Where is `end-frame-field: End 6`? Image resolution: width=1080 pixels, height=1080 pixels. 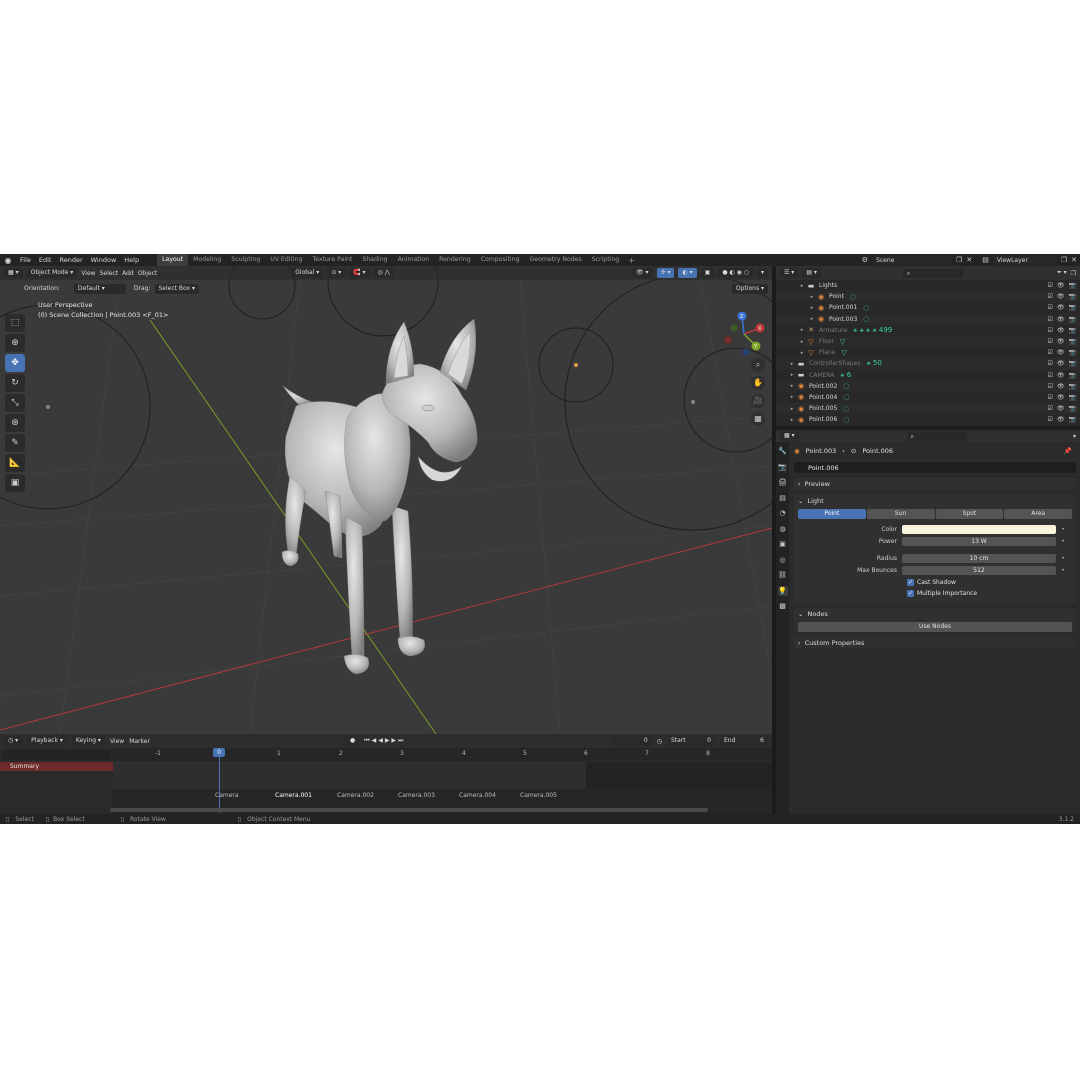 end-frame-field: End 6 is located at coordinates (744, 741).